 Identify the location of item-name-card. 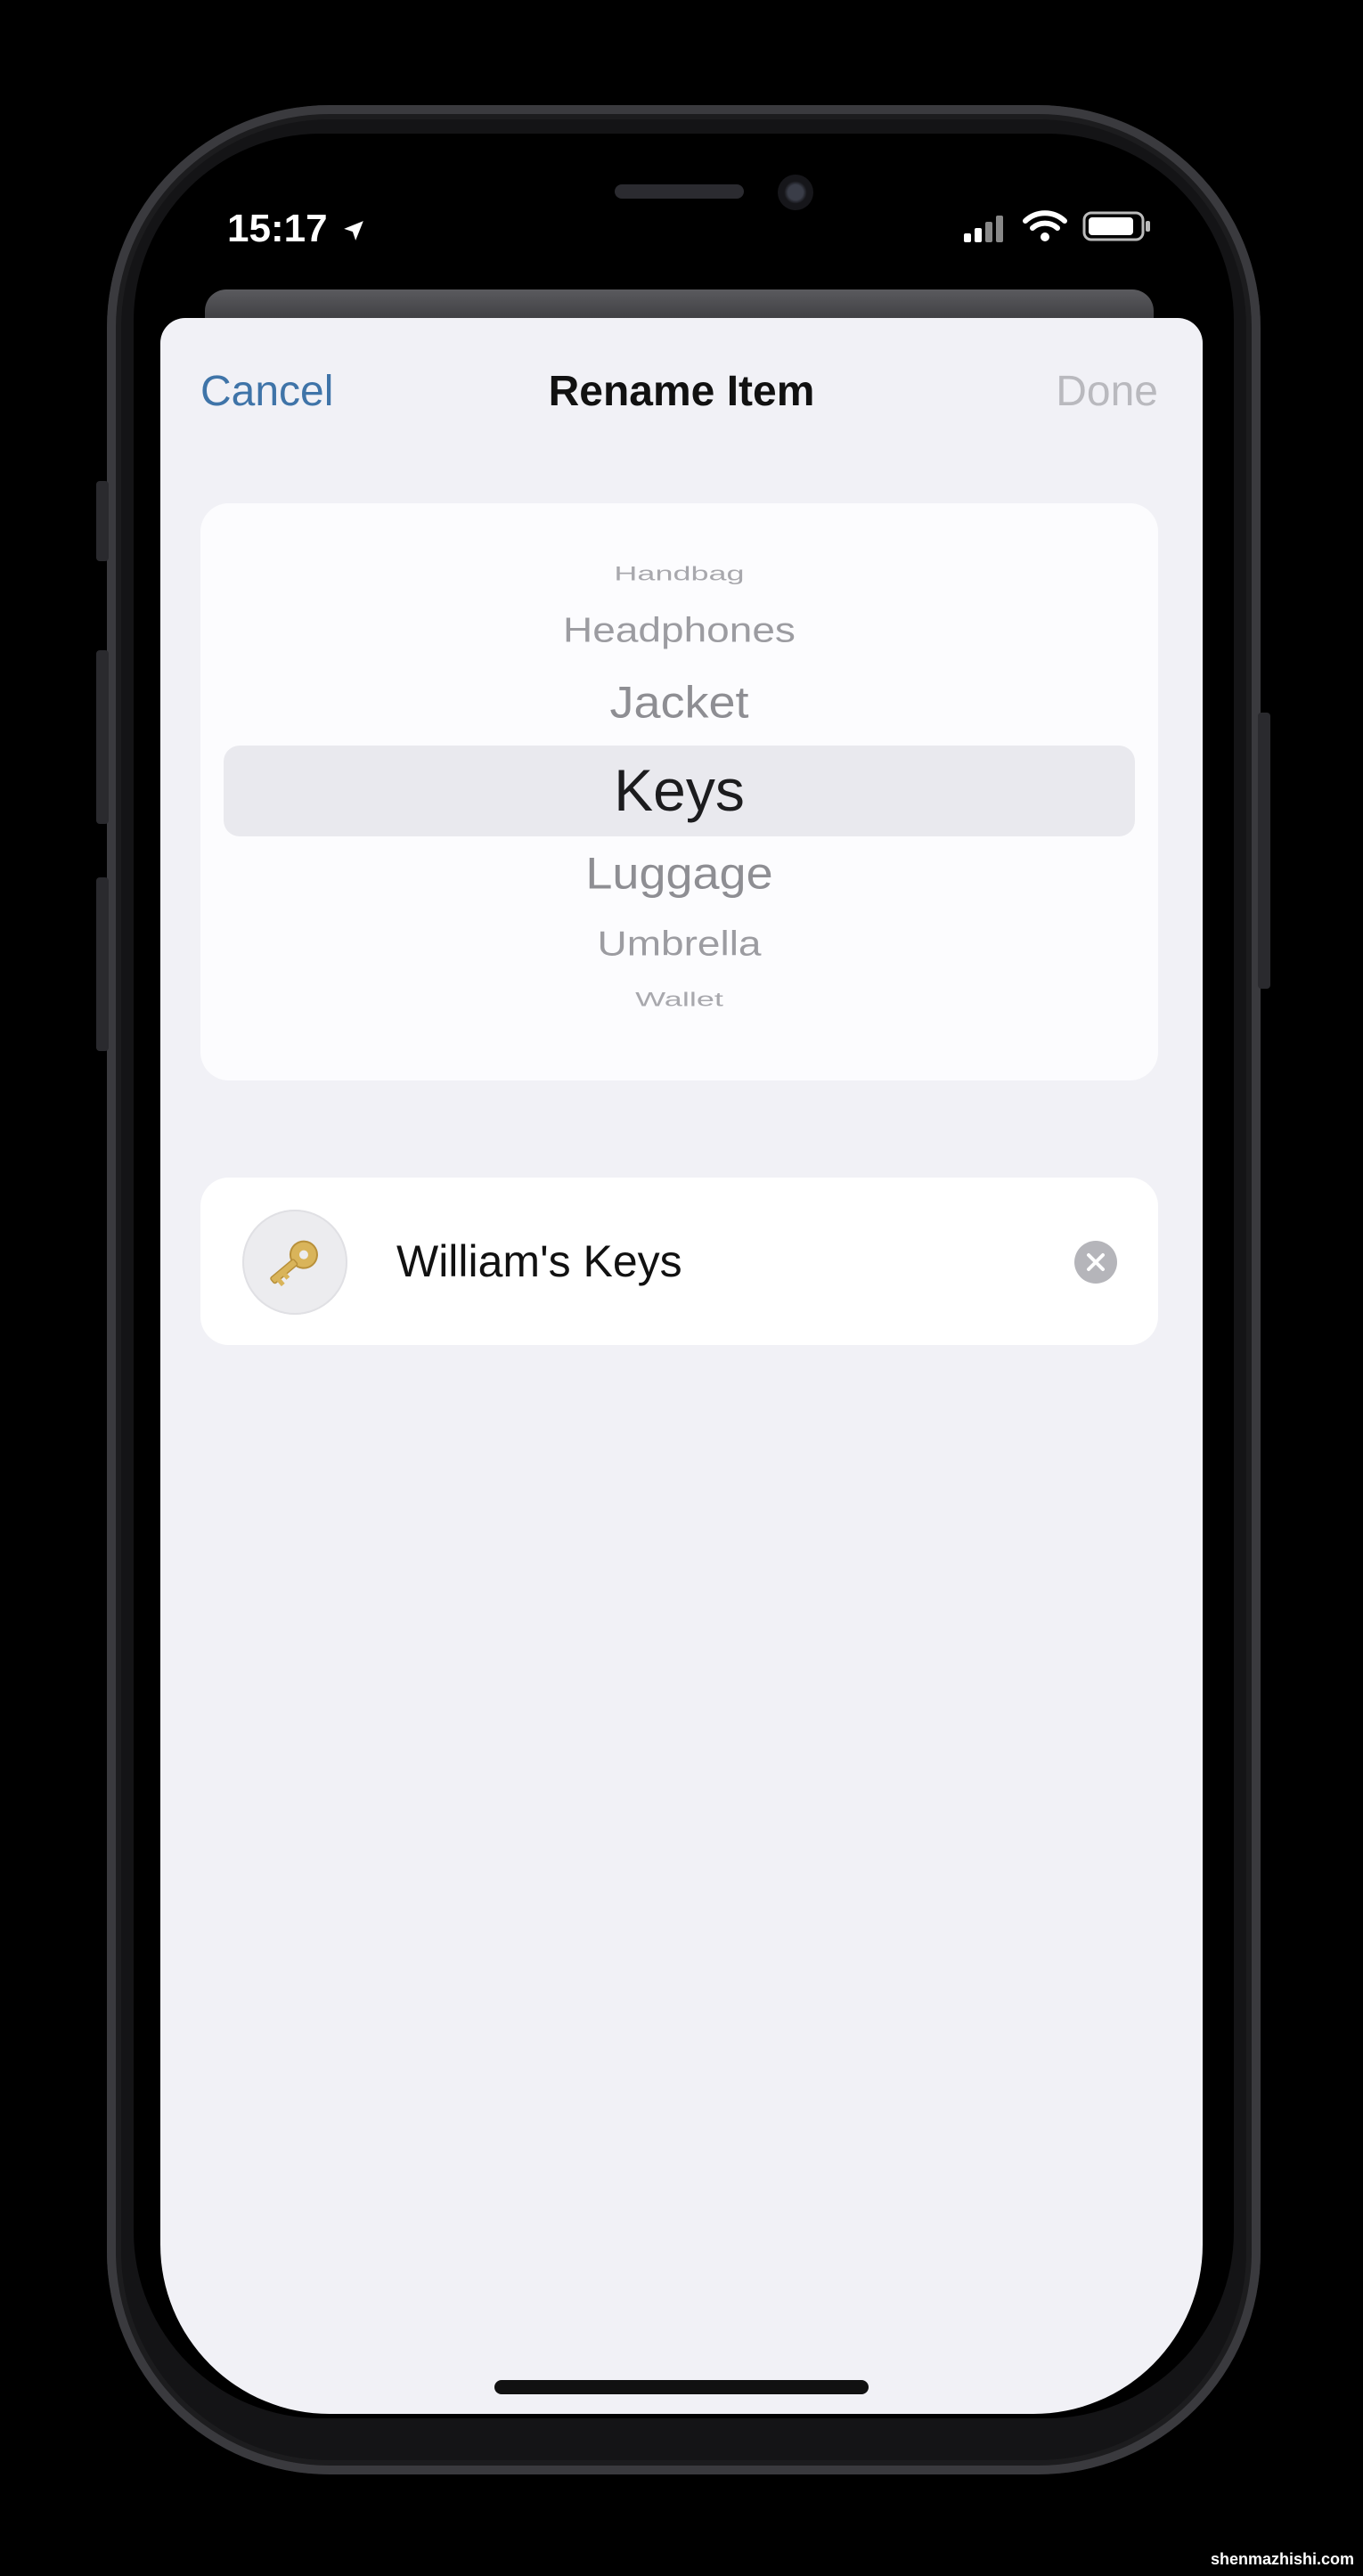
(679, 1262).